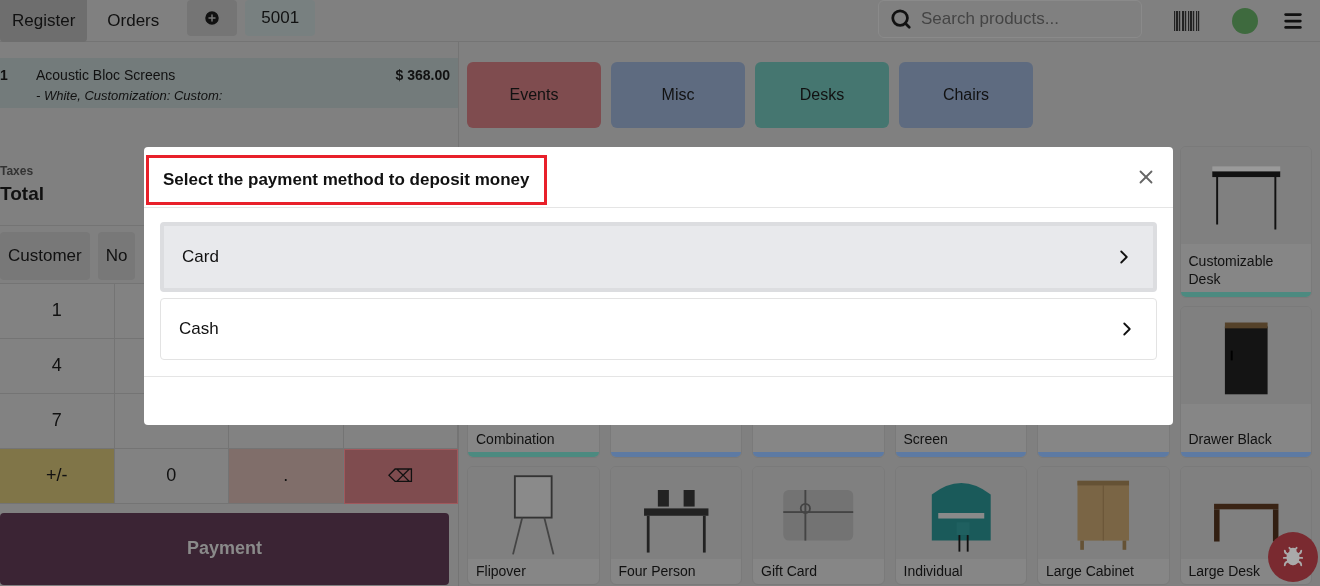 The image size is (1320, 586). I want to click on taxes-label: Taxes, so click(17, 171).